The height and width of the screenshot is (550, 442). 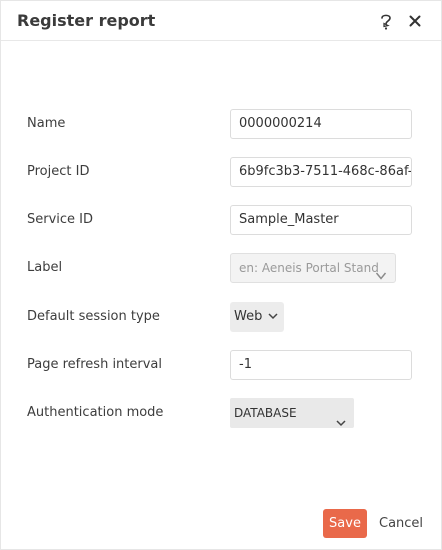 I want to click on session-type-label: Default session type, so click(x=93, y=316).